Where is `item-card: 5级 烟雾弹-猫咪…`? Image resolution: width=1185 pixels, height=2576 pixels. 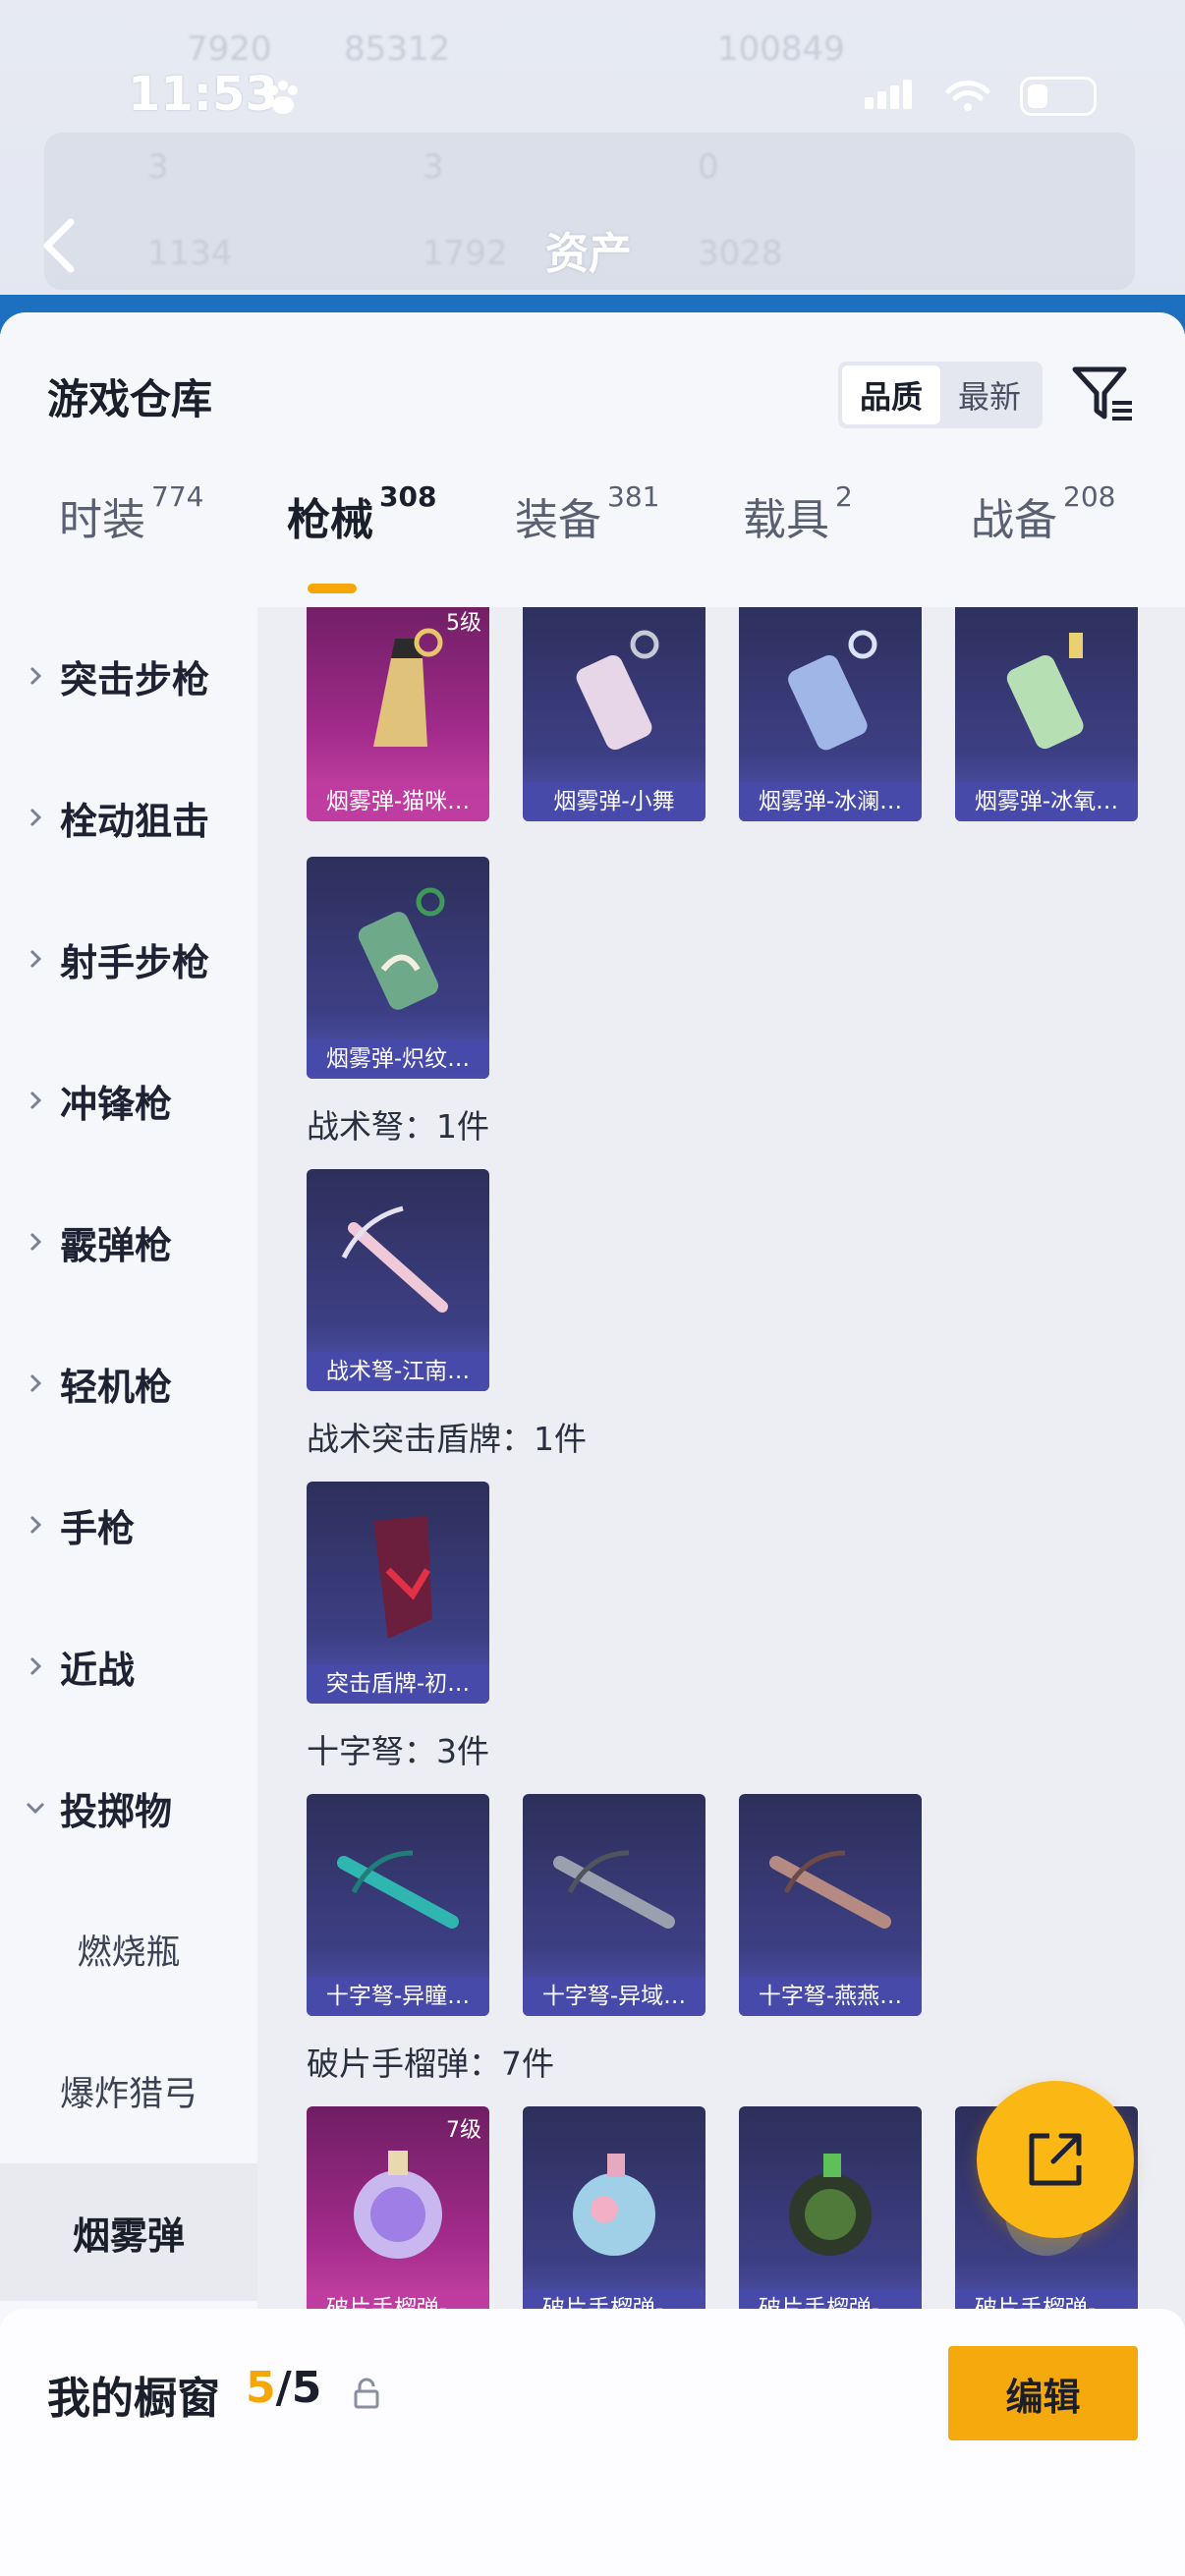 item-card: 5级 烟雾弹-猫咪… is located at coordinates (398, 714).